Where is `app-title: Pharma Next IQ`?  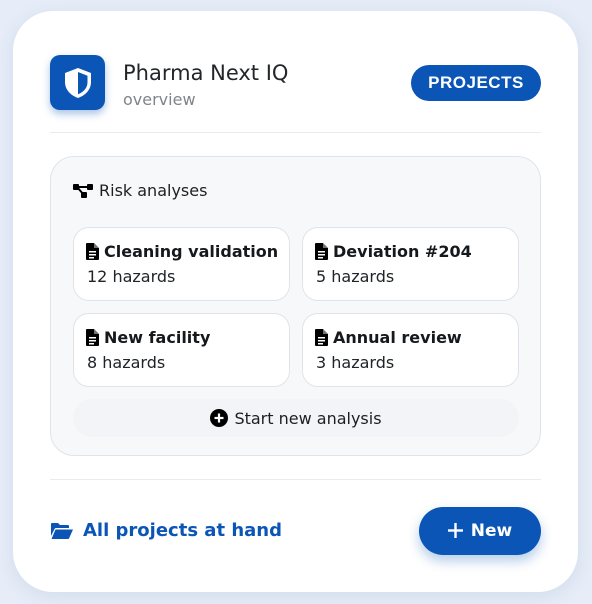
app-title: Pharma Next IQ is located at coordinates (206, 73).